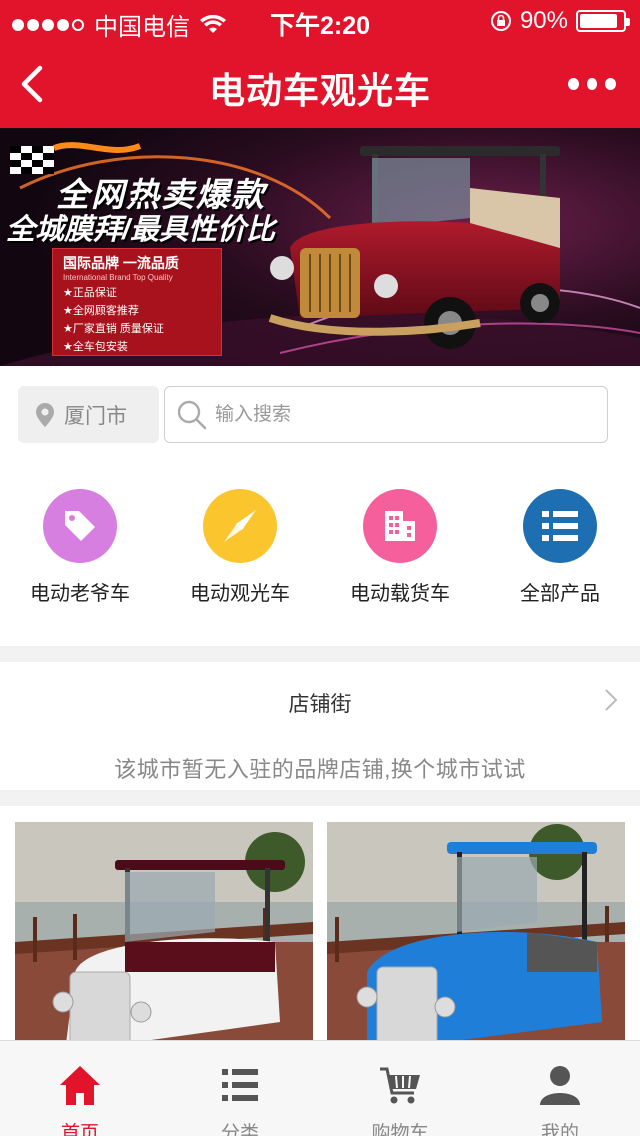  Describe the element at coordinates (592, 84) in the screenshot. I see `more-icon` at that location.